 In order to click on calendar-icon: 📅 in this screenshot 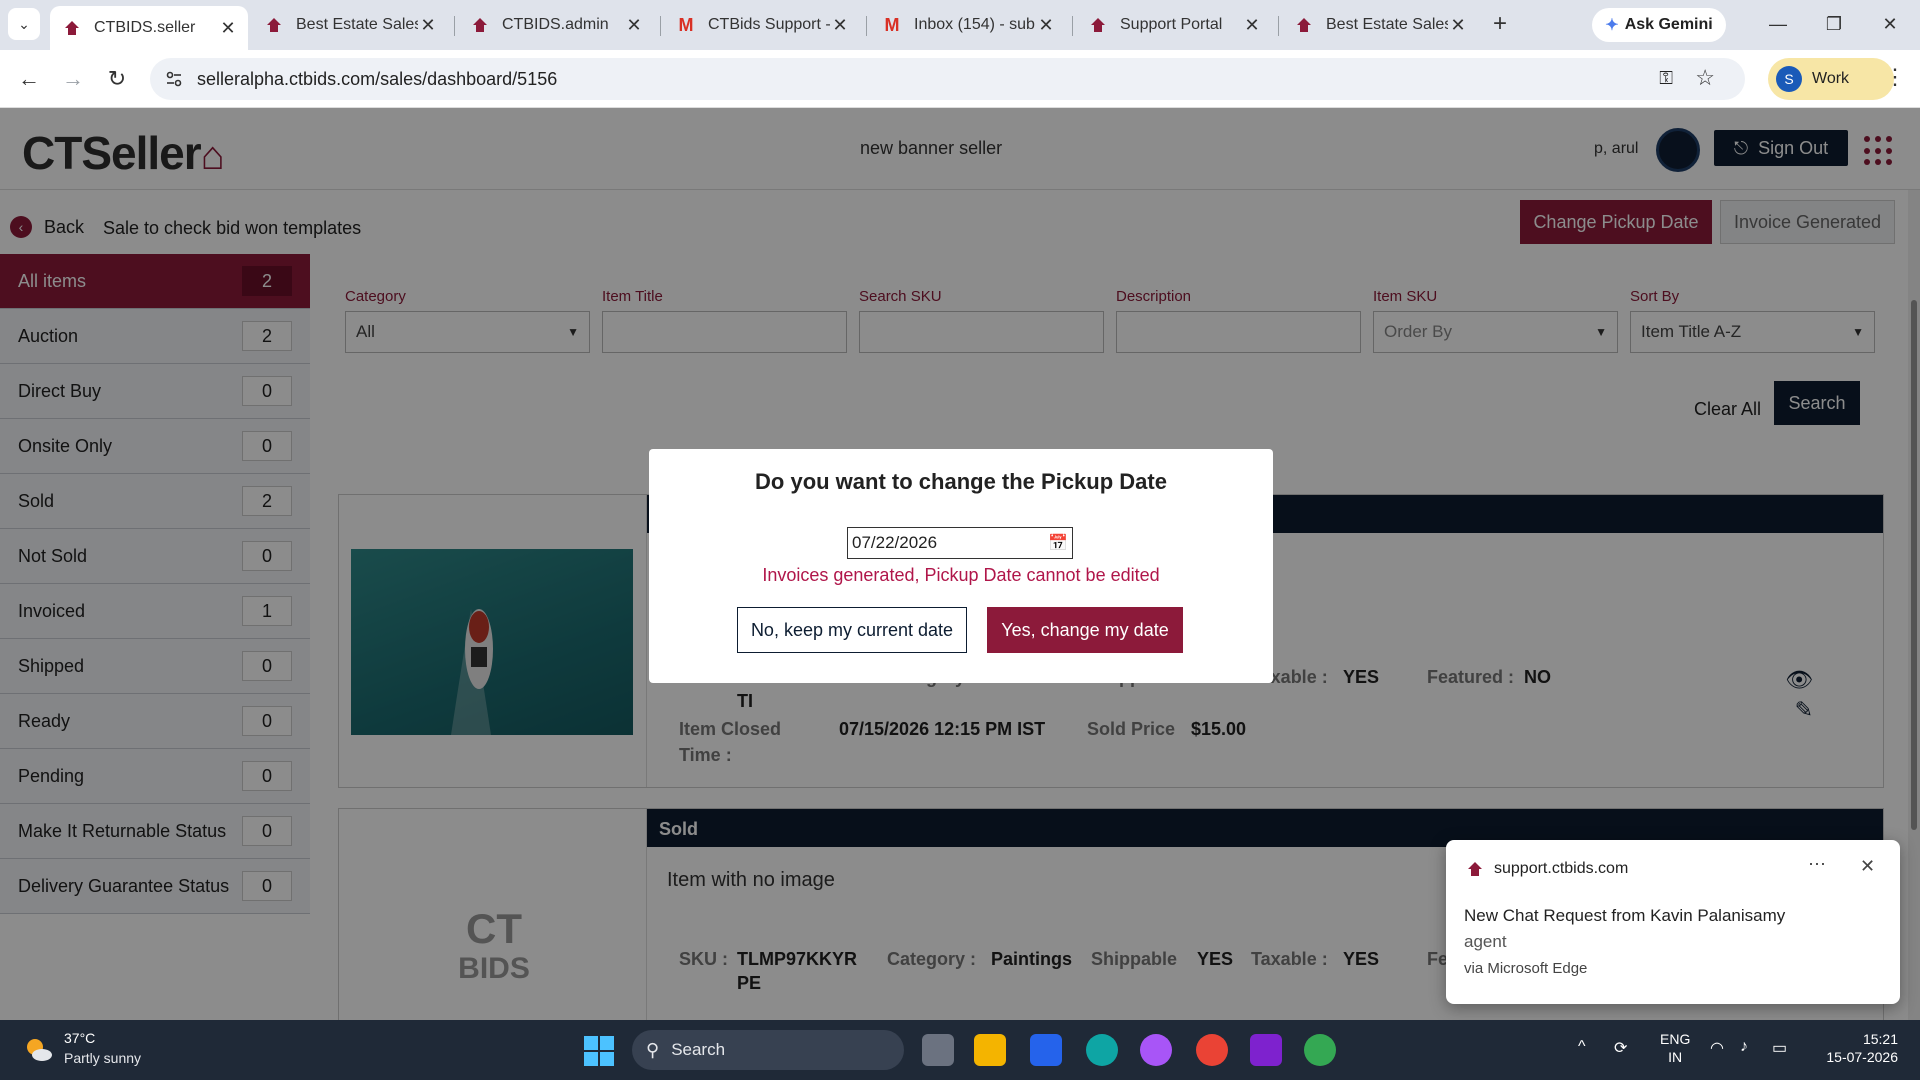, I will do `click(1058, 543)`.